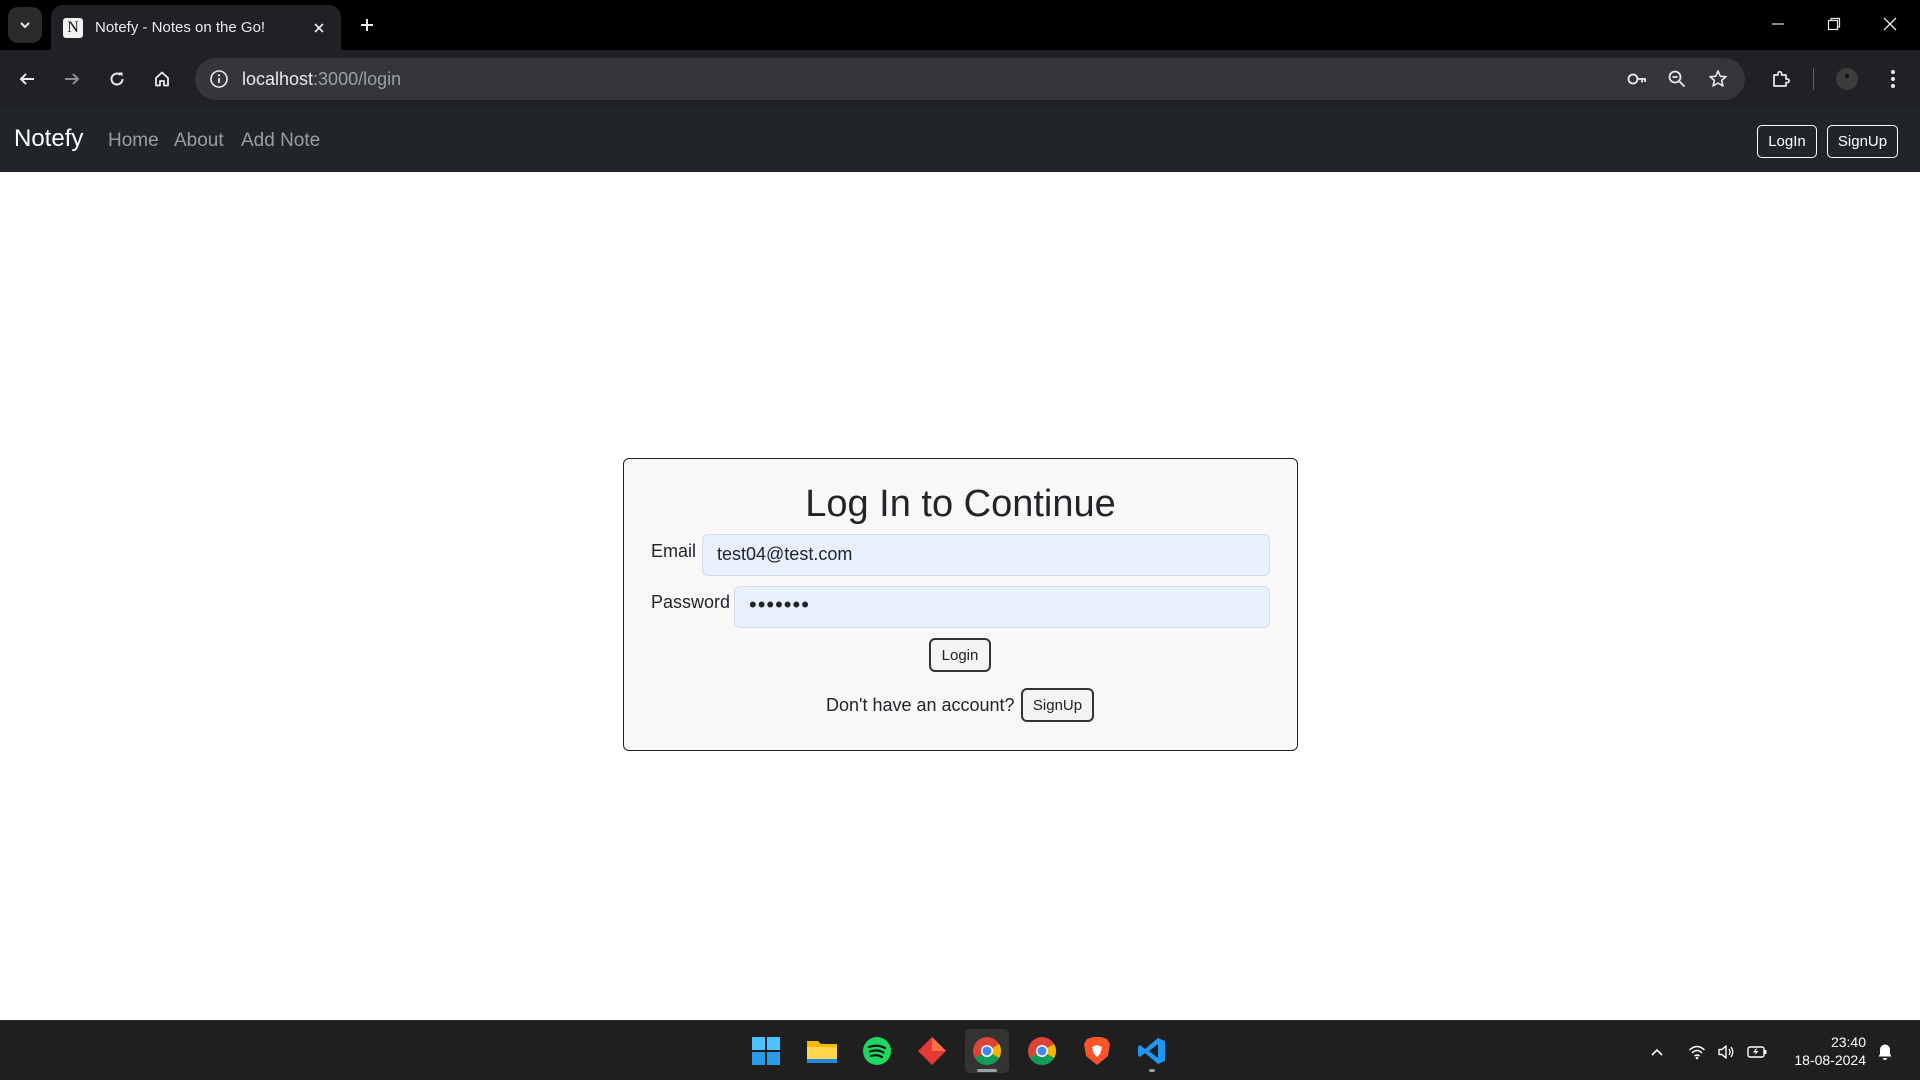  Describe the element at coordinates (1677, 79) in the screenshot. I see `zoom-icon` at that location.